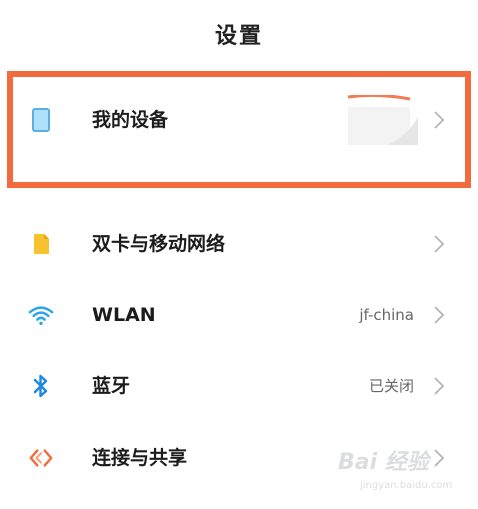 This screenshot has width=478, height=509. I want to click on wlan-network-value: jf-china, so click(386, 315).